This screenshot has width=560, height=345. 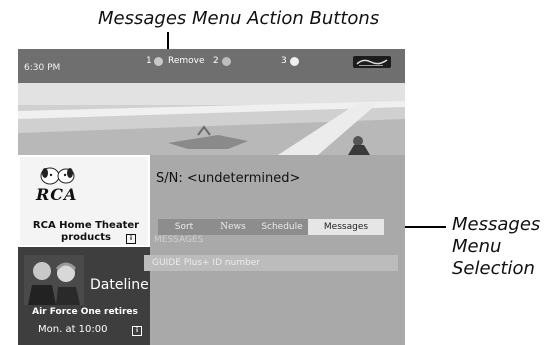 What do you see at coordinates (226, 61) in the screenshot?
I see `action-2-button` at bounding box center [226, 61].